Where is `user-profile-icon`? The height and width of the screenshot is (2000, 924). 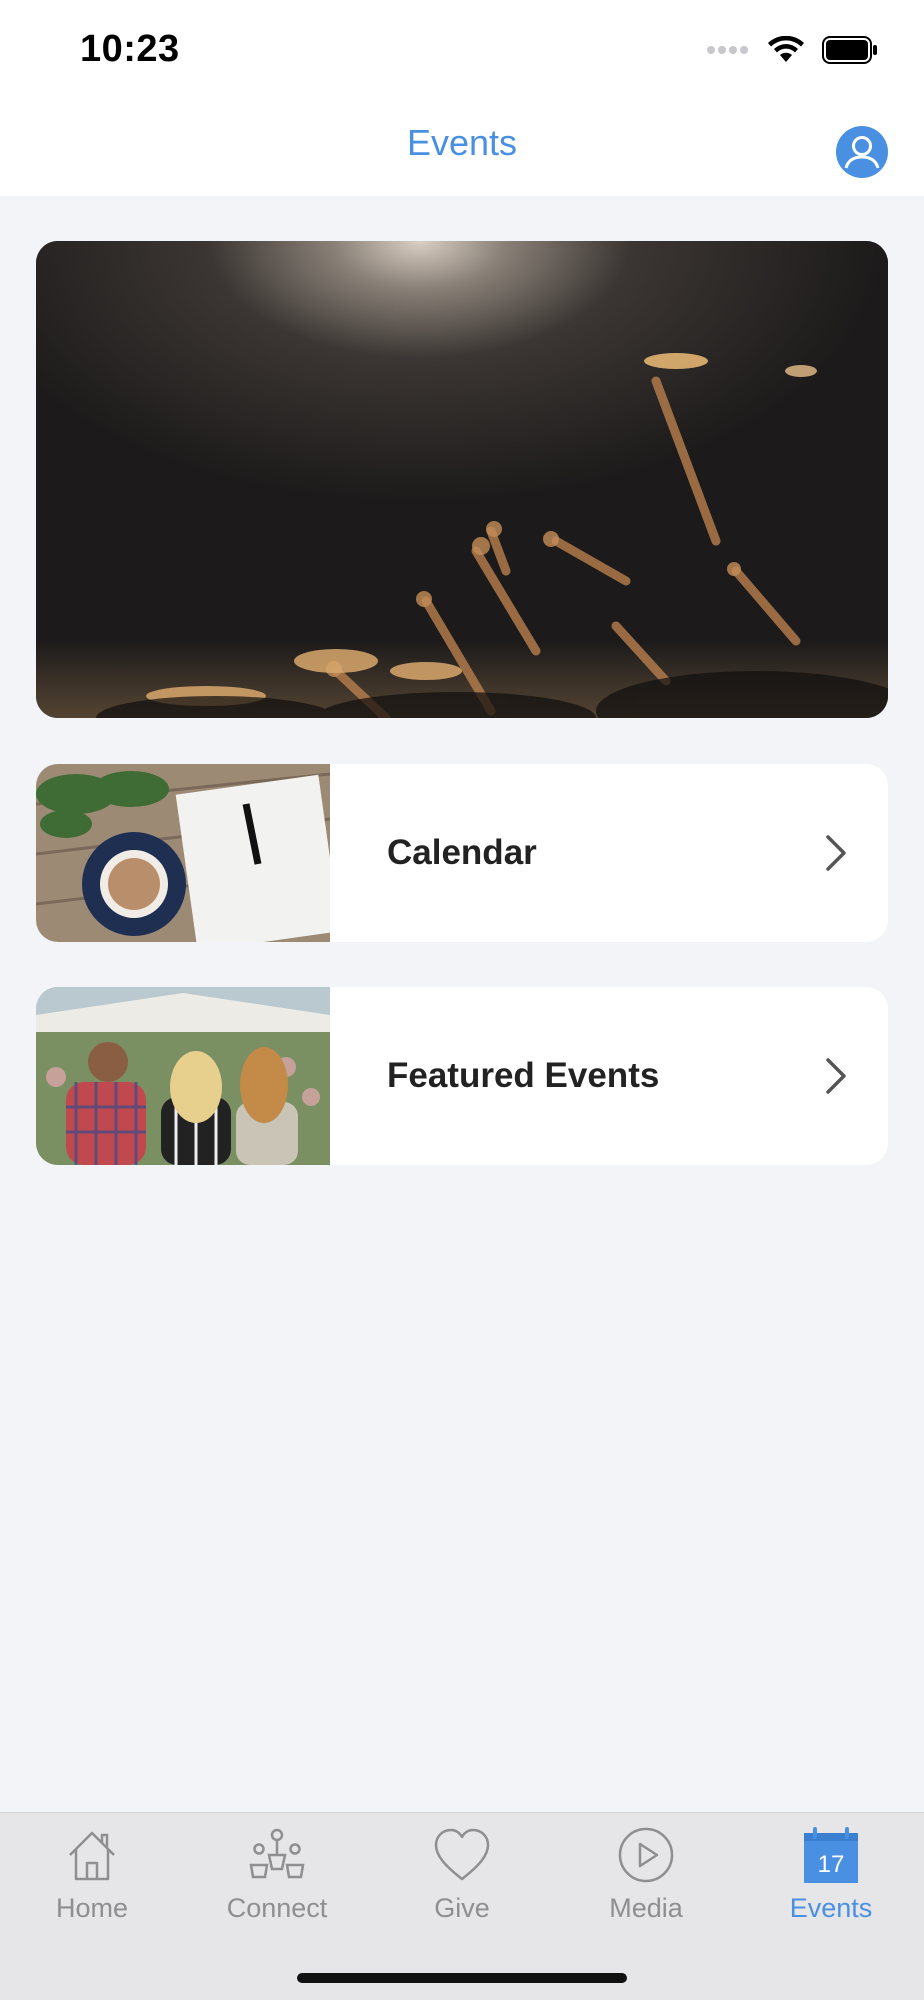
user-profile-icon is located at coordinates (862, 152).